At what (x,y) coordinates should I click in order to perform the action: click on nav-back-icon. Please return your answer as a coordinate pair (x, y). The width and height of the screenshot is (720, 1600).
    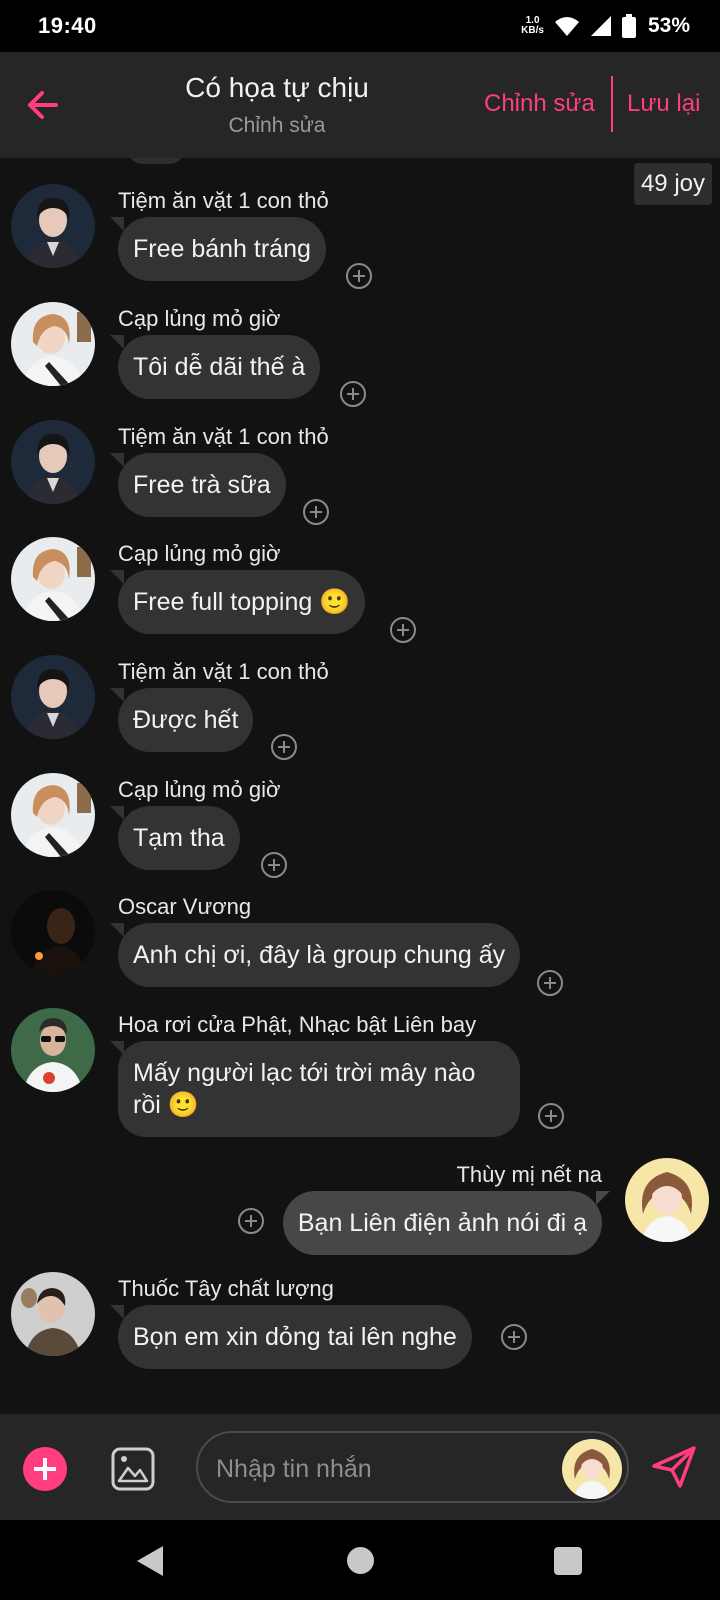
    Looking at the image, I should click on (150, 1561).